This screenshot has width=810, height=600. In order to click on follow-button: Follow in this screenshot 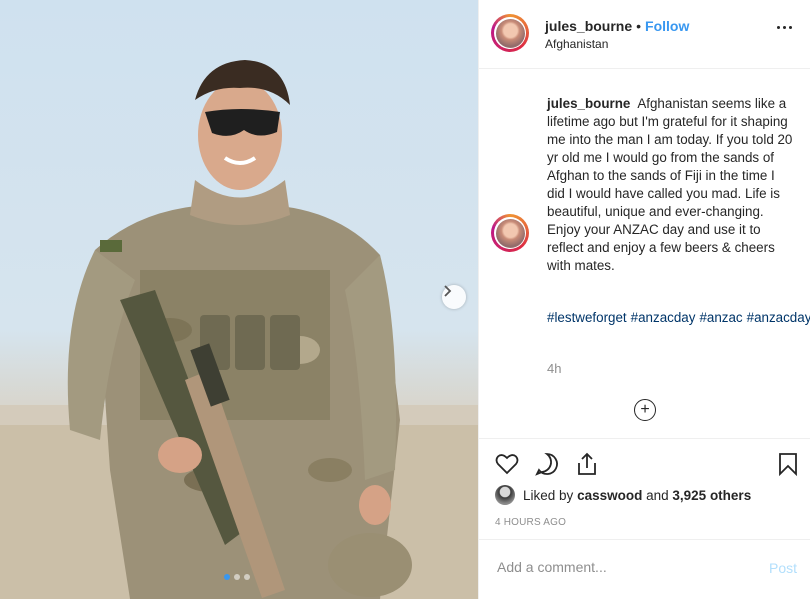, I will do `click(667, 26)`.